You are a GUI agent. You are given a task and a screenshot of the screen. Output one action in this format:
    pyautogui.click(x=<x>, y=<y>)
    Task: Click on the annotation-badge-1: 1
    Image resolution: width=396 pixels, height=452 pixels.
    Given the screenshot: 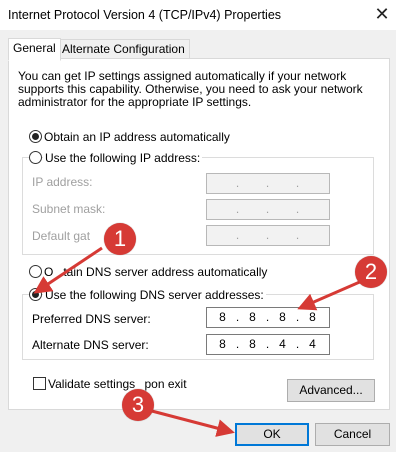 What is the action you would take?
    pyautogui.click(x=120, y=239)
    